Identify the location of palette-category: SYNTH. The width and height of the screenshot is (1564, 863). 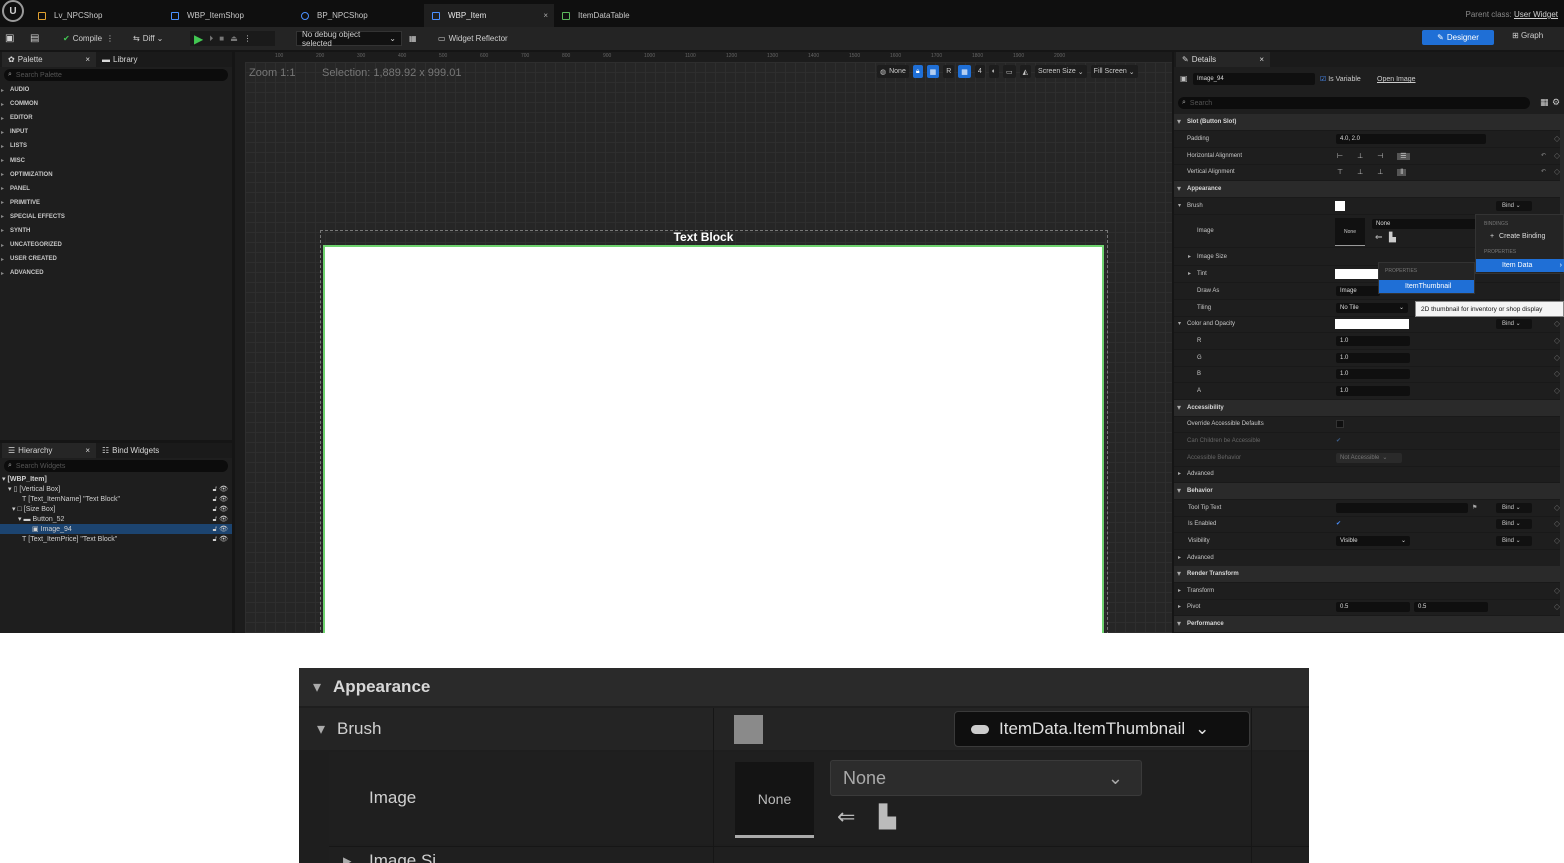
(116, 231).